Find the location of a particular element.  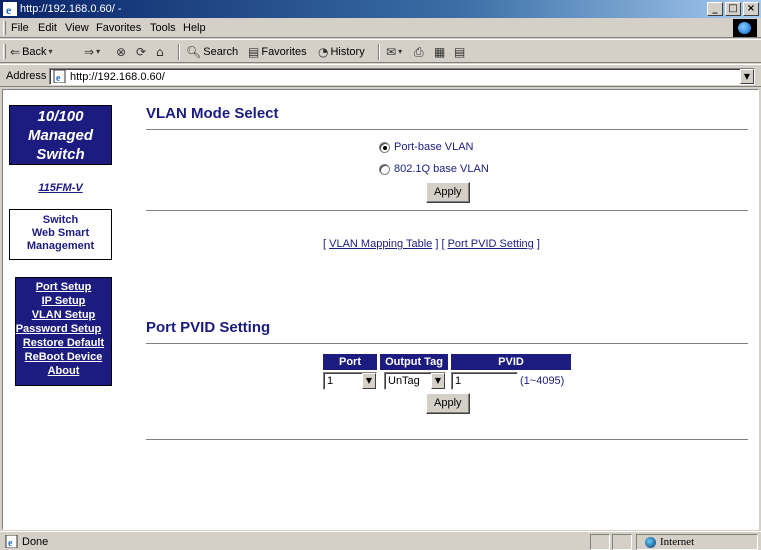

history-label: History is located at coordinates (347, 52).